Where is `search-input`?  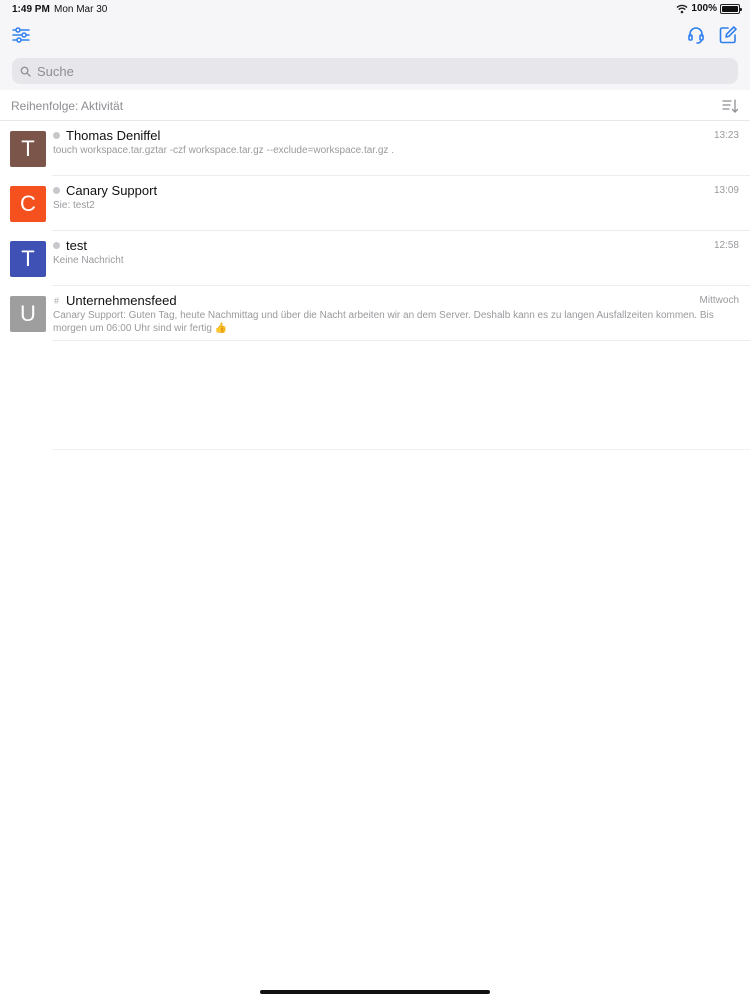
search-input is located at coordinates (377, 71).